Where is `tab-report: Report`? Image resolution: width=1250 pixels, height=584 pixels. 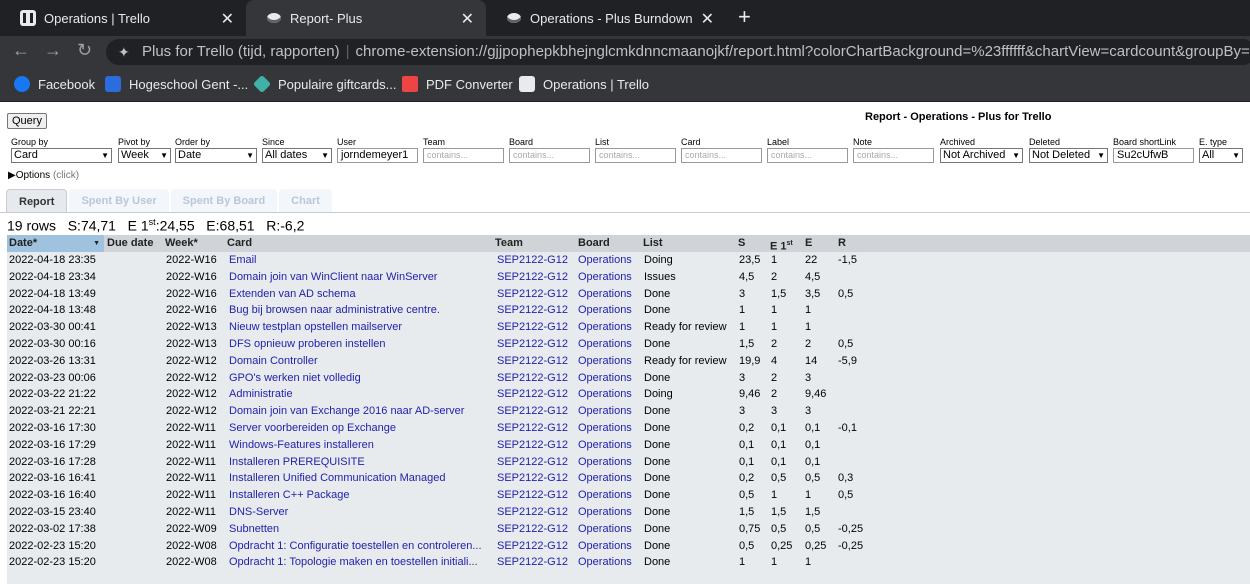
tab-report: Report is located at coordinates (37, 201).